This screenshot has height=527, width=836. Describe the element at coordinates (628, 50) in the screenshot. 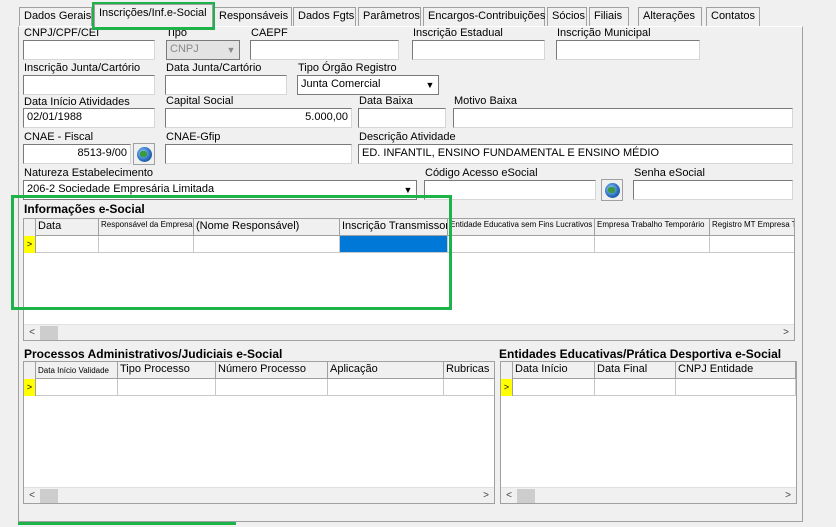

I see `insc-municipal-field` at that location.